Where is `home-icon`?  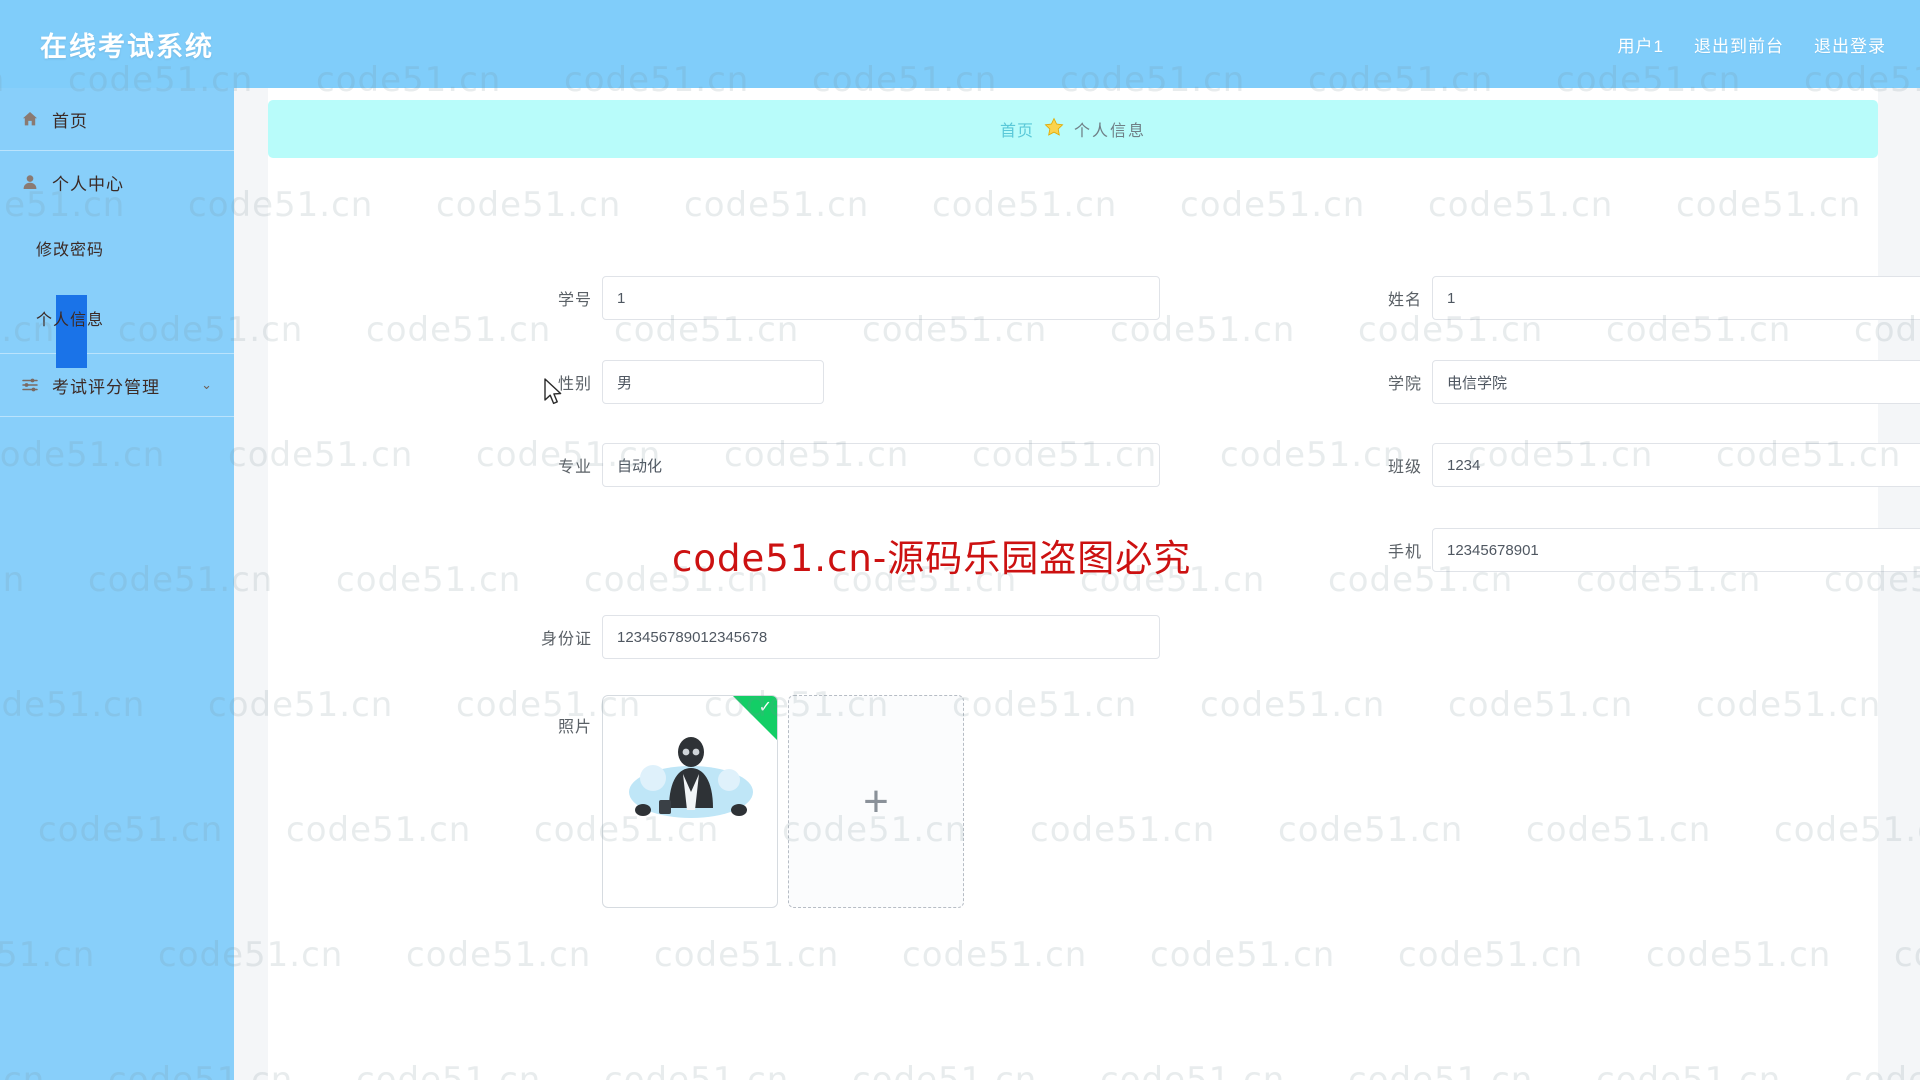 home-icon is located at coordinates (30, 119).